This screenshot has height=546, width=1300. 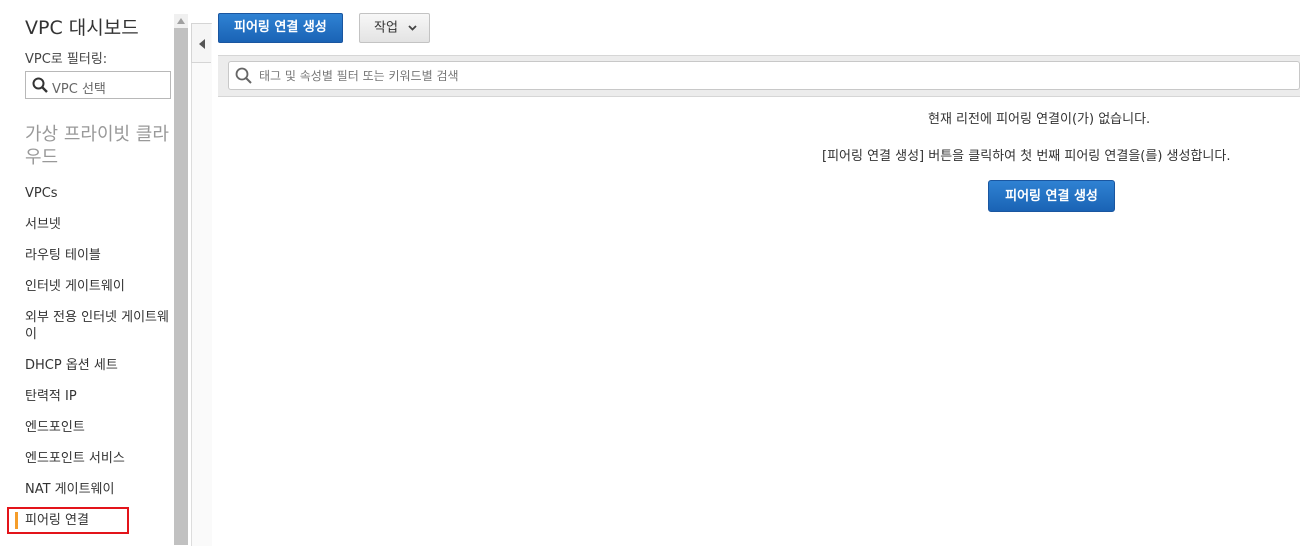 What do you see at coordinates (87, 326) in the screenshot?
I see `sidebar-item-egress-only-gateways: 외부 전용 인터넷 게이트웨이` at bounding box center [87, 326].